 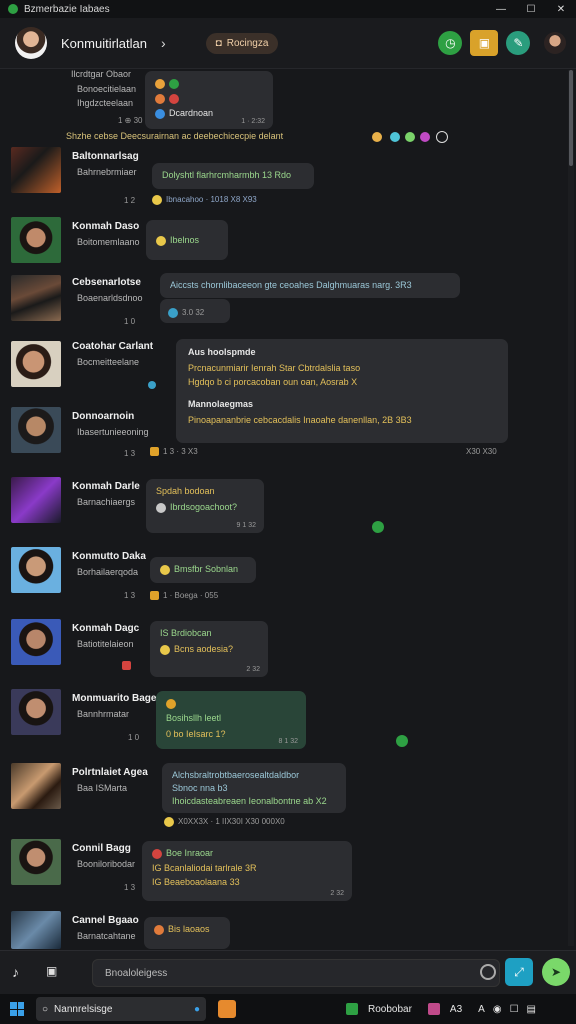 What do you see at coordinates (379, 1009) in the screenshot?
I see `taskbar-app: Roobobar` at bounding box center [379, 1009].